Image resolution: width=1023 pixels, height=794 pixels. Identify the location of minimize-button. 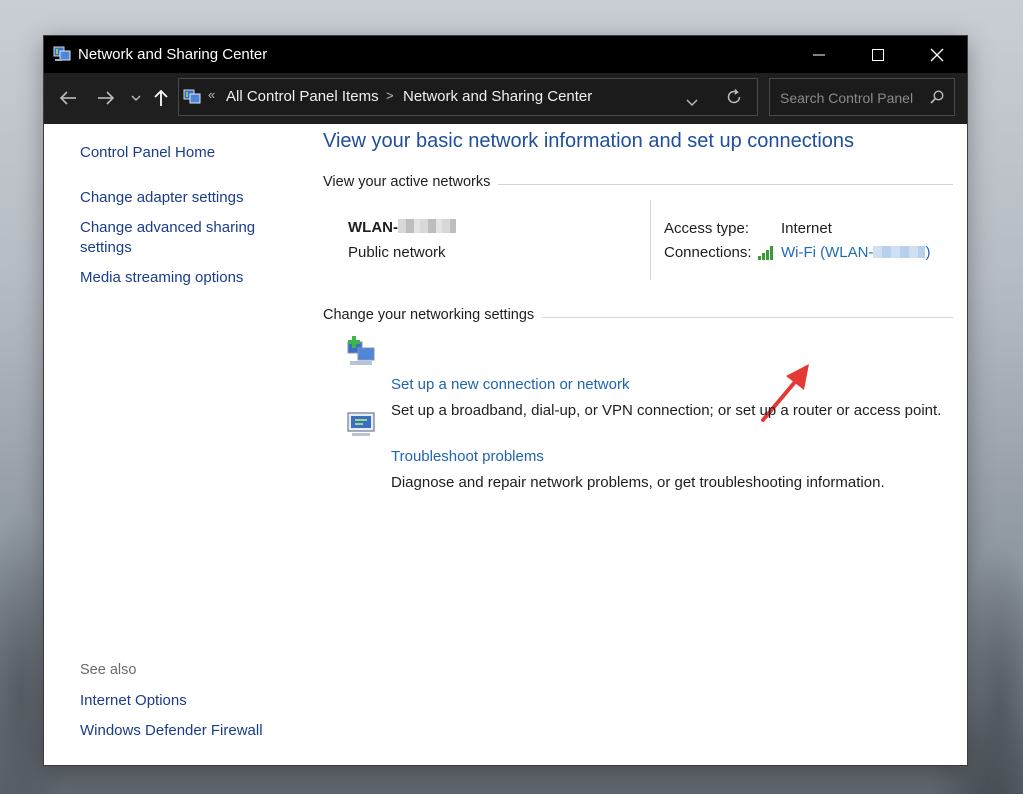
(819, 54).